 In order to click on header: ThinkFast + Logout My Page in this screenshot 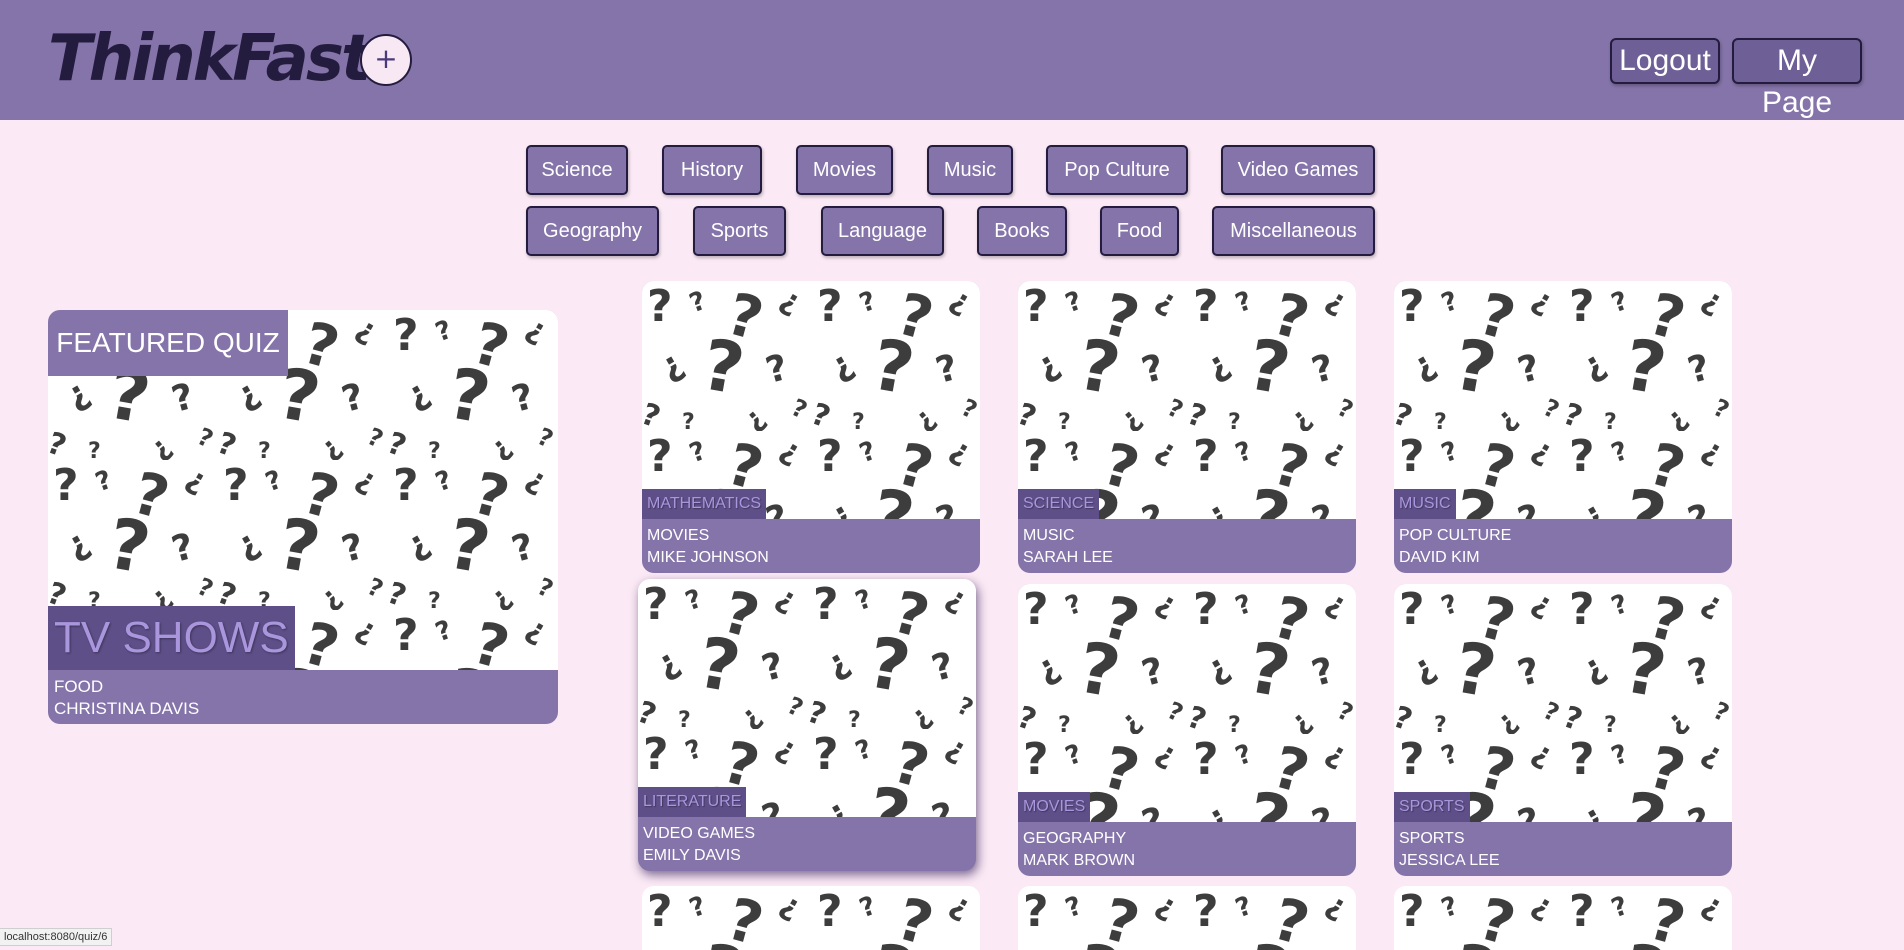, I will do `click(952, 60)`.